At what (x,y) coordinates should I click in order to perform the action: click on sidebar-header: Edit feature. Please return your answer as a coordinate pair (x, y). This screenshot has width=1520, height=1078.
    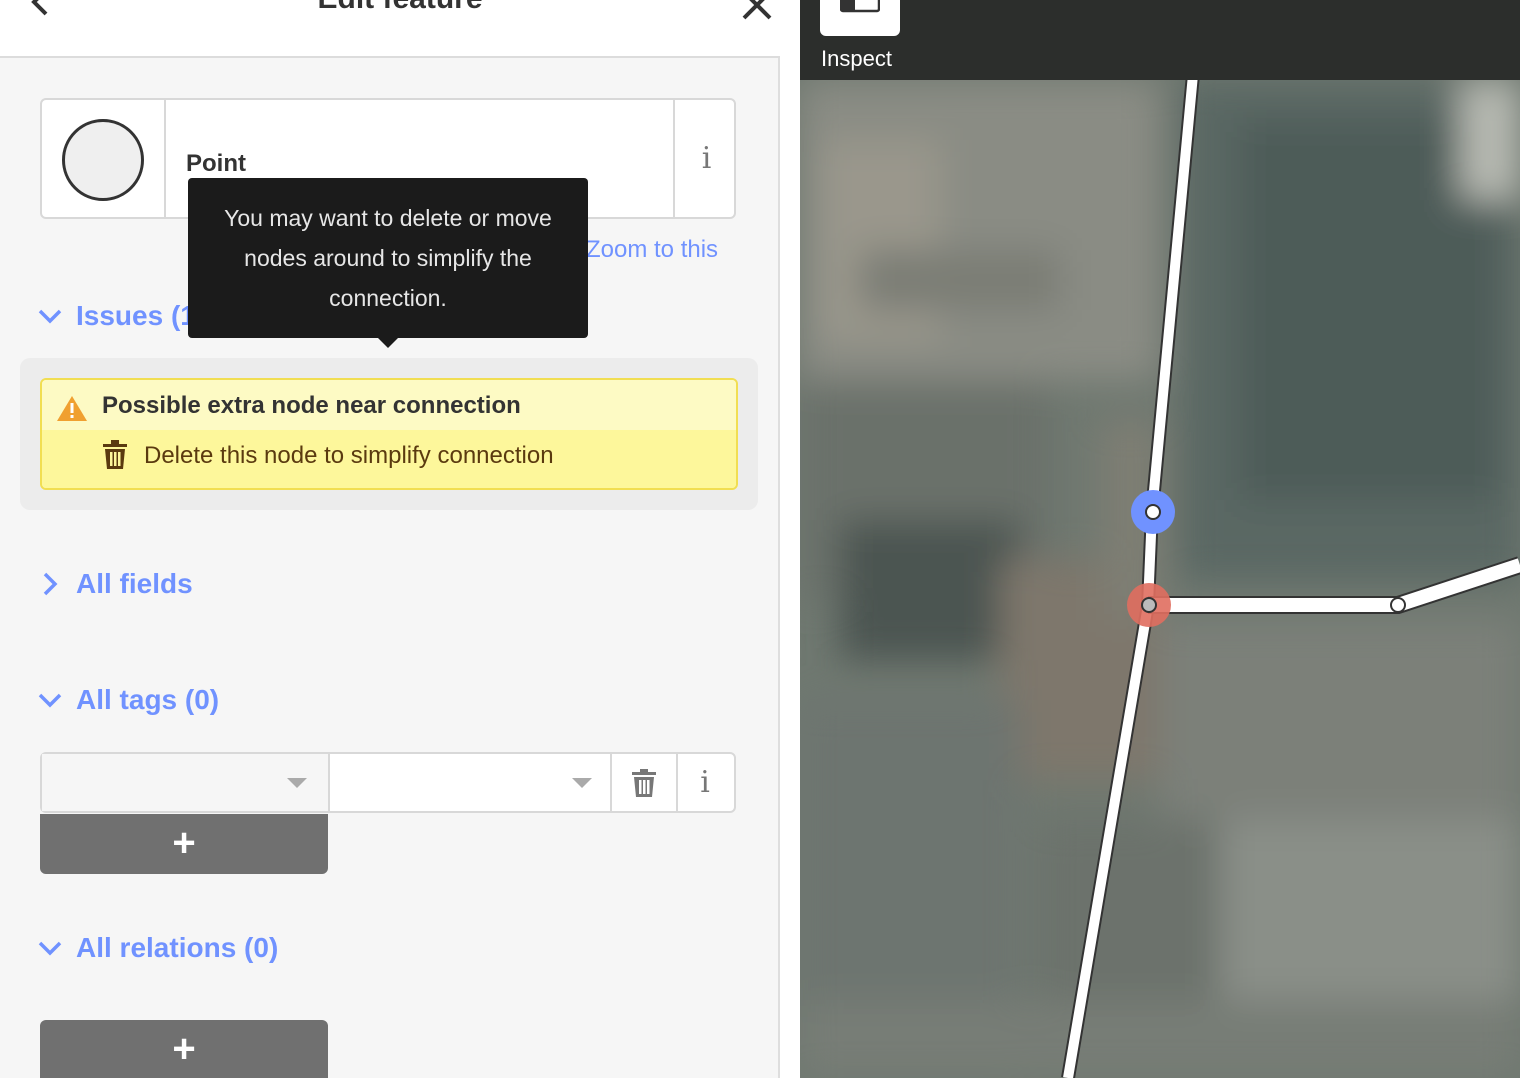
    Looking at the image, I should click on (400, 29).